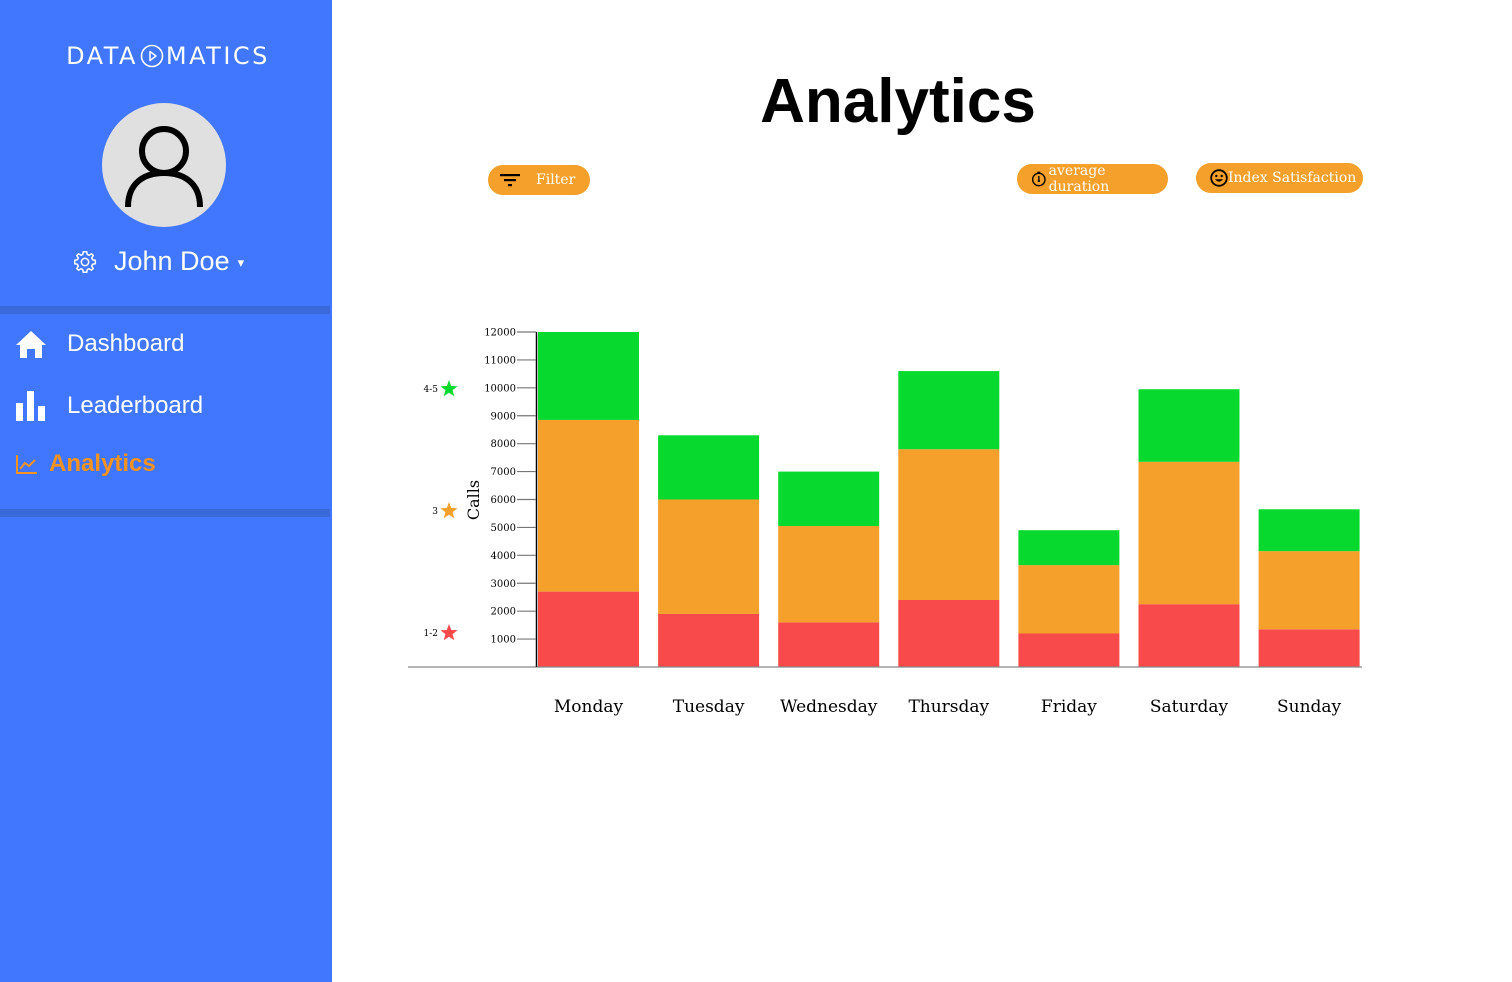 This screenshot has width=1512, height=982. Describe the element at coordinates (503, 640) in the screenshot. I see `y-tick-label: 1000` at that location.